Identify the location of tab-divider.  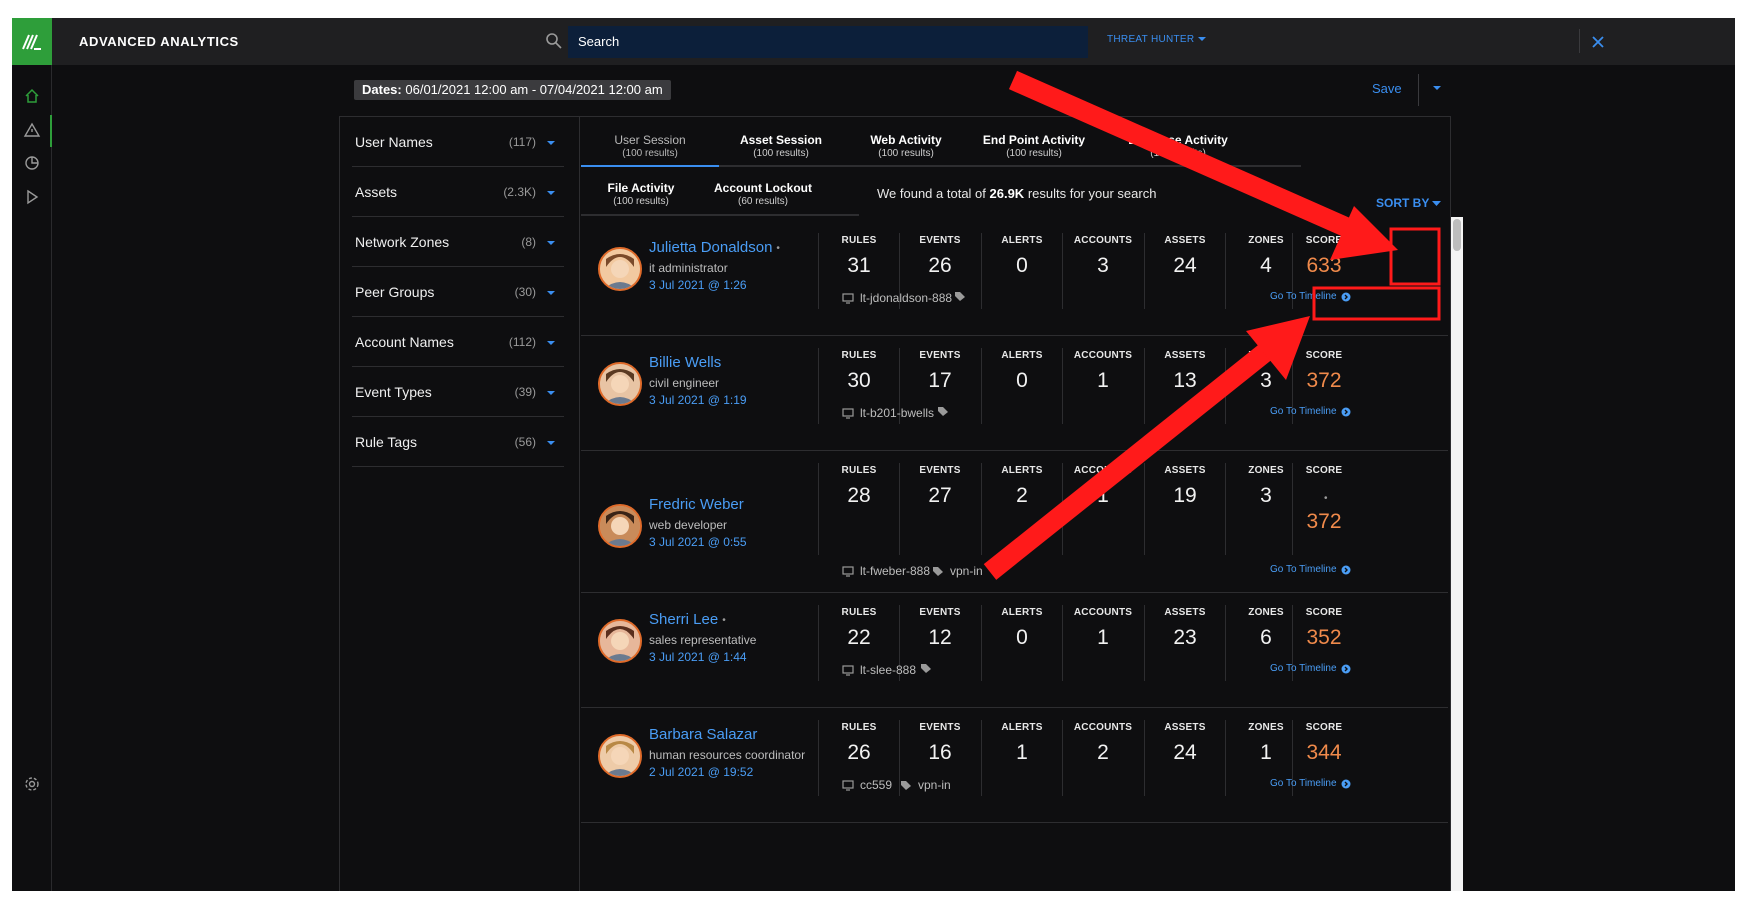
(720, 215).